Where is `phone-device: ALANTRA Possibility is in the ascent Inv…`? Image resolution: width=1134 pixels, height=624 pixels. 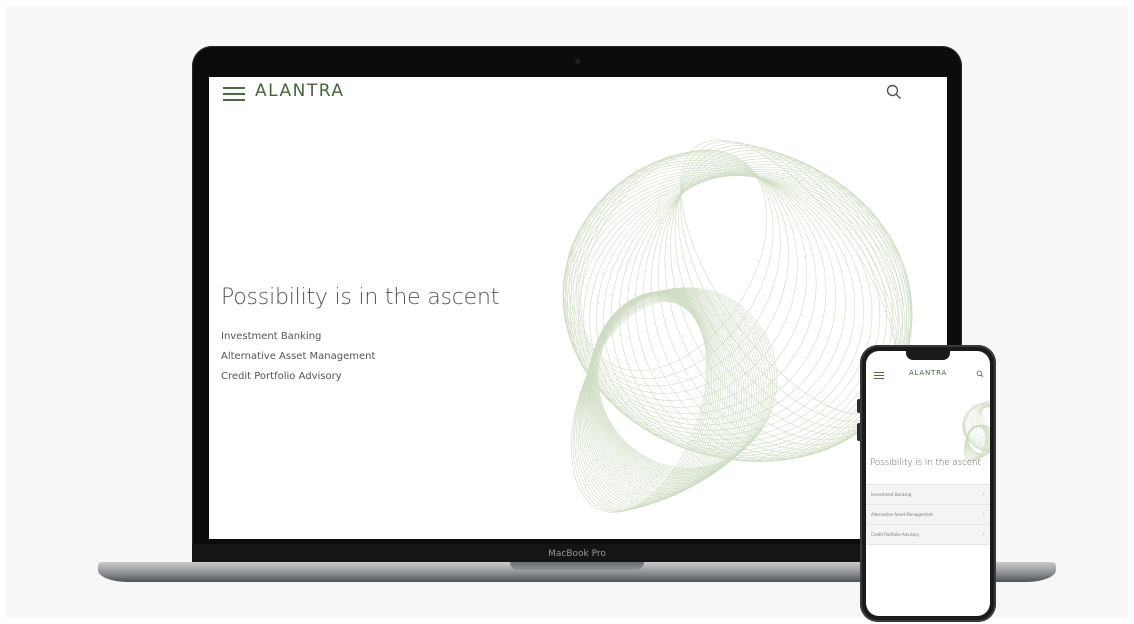 phone-device: ALANTRA Possibility is in the ascent Inv… is located at coordinates (926, 483).